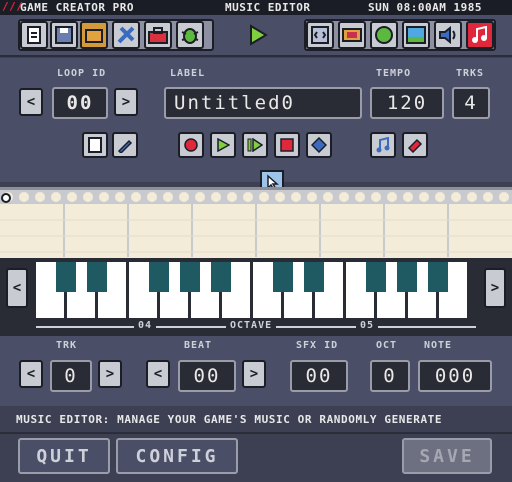 The image size is (512, 482). What do you see at coordinates (390, 376) in the screenshot?
I see `oct-input: 0` at bounding box center [390, 376].